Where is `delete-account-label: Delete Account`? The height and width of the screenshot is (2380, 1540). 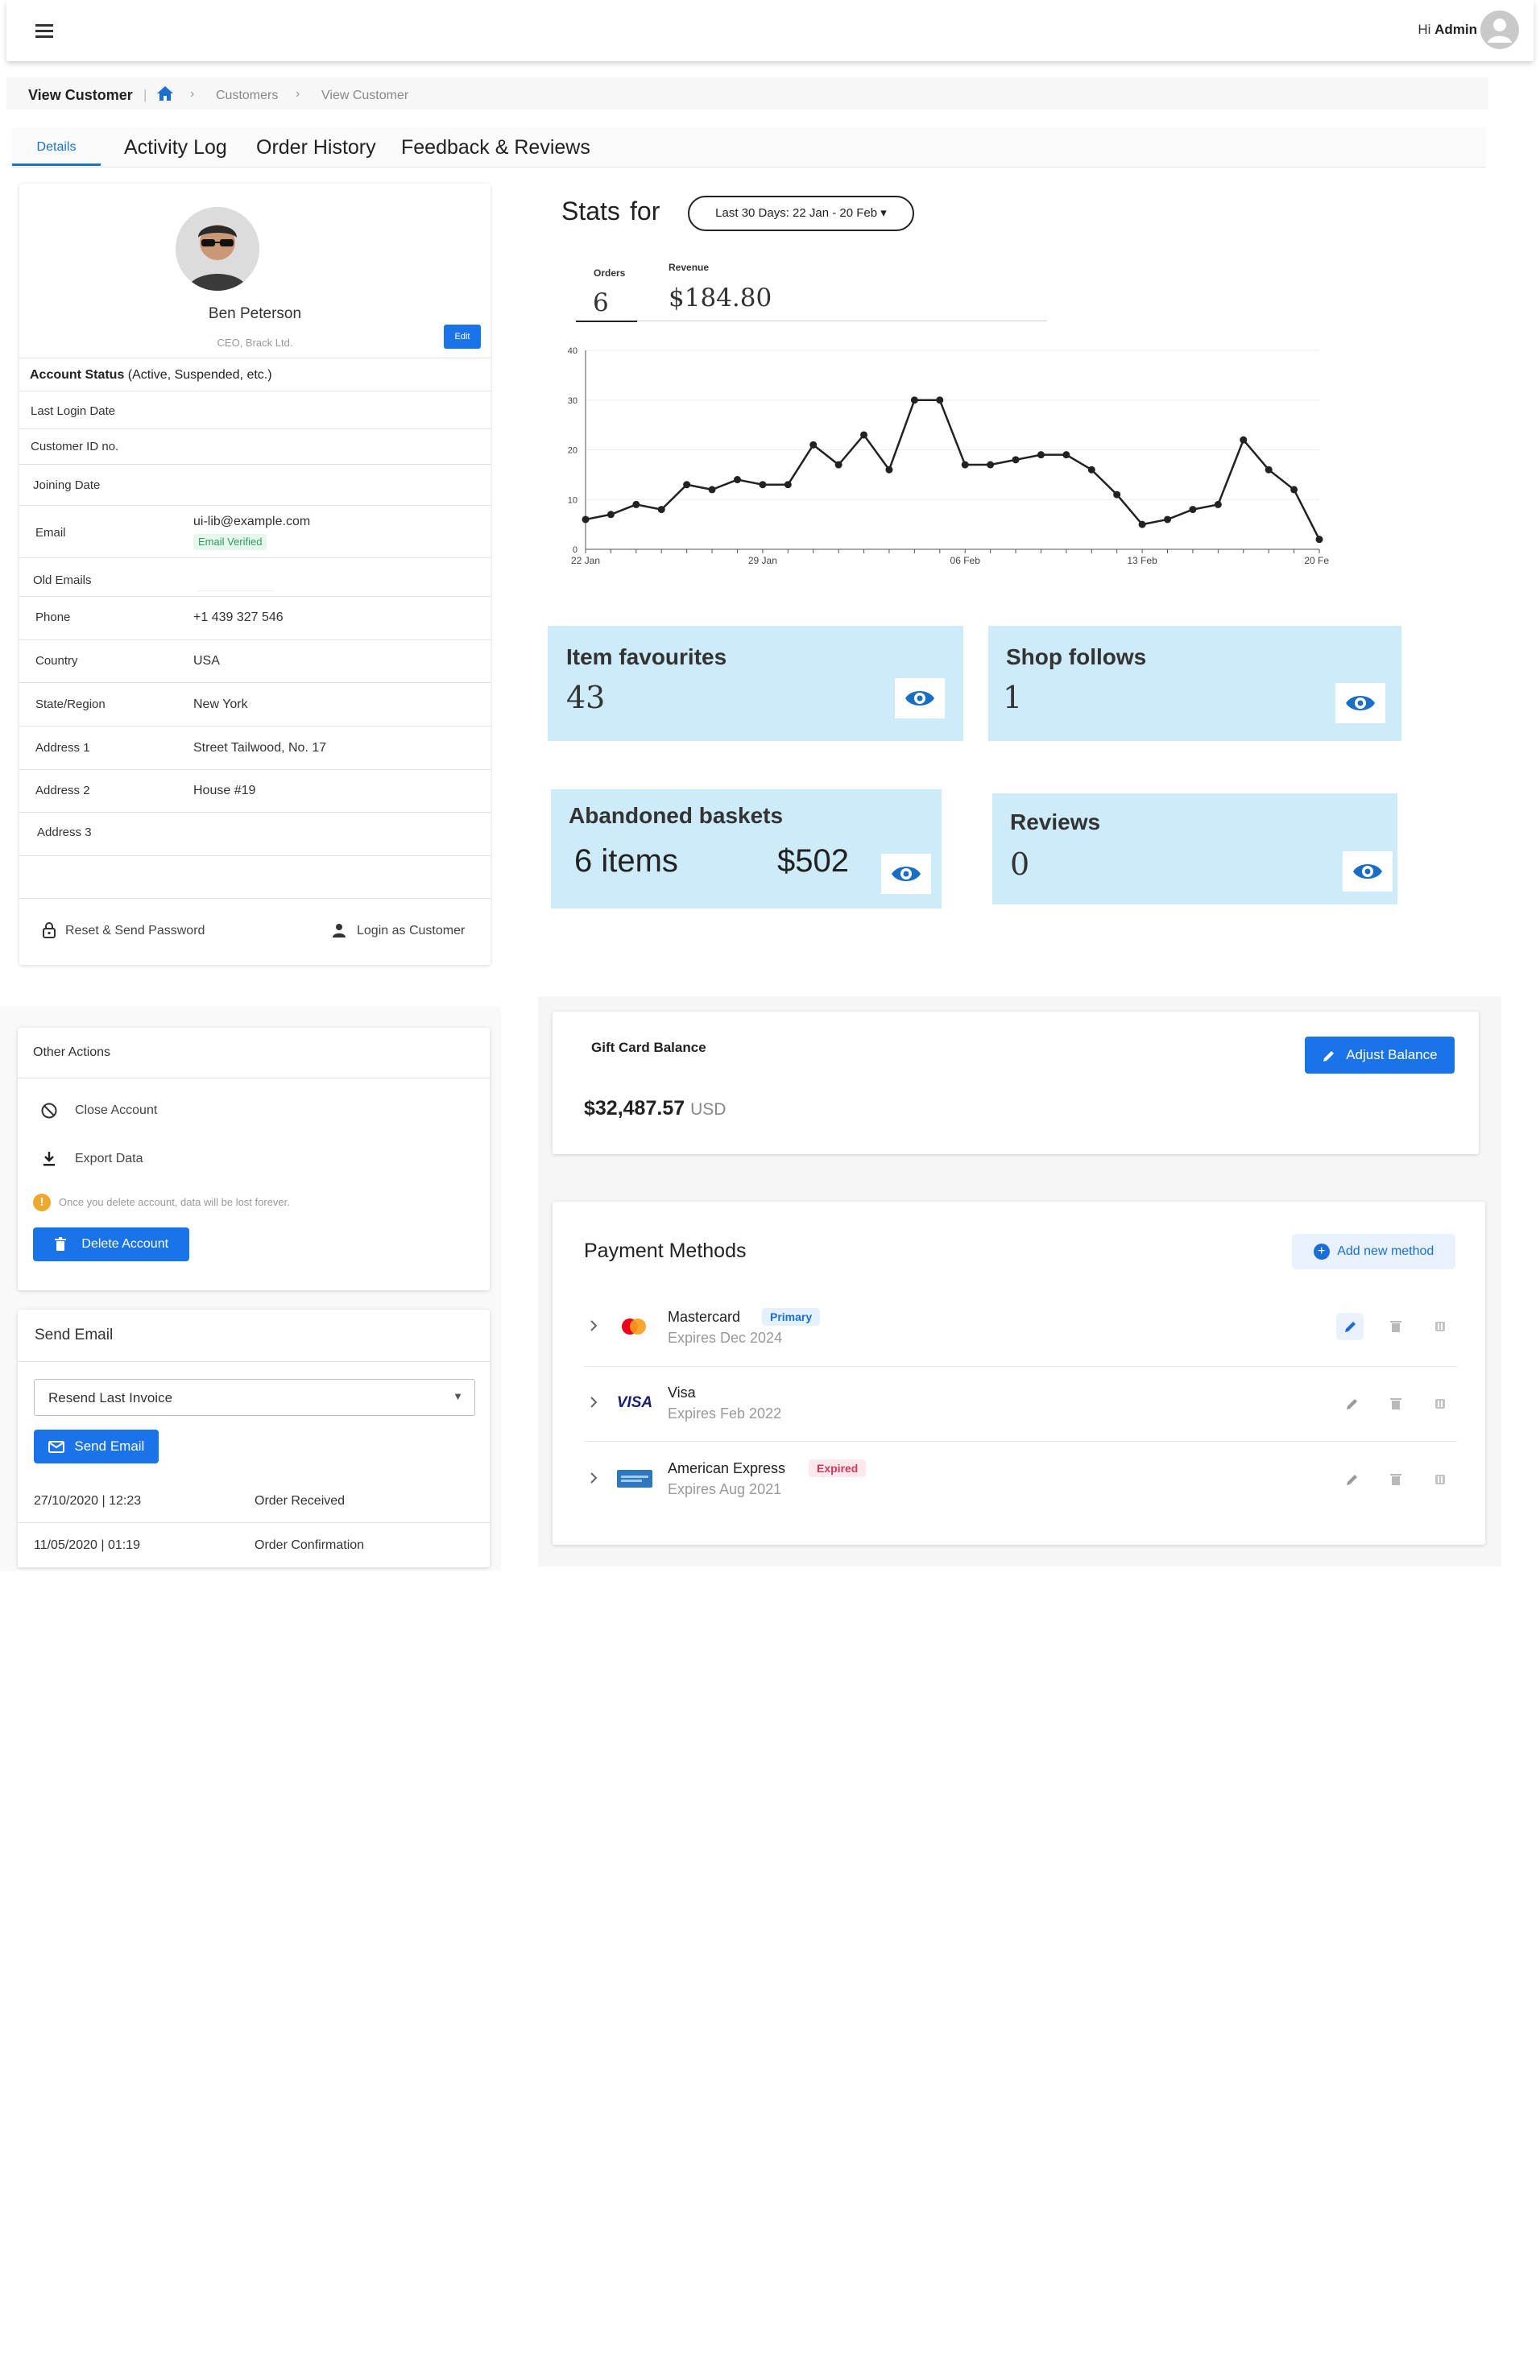
delete-account-label: Delete Account is located at coordinates (125, 1244).